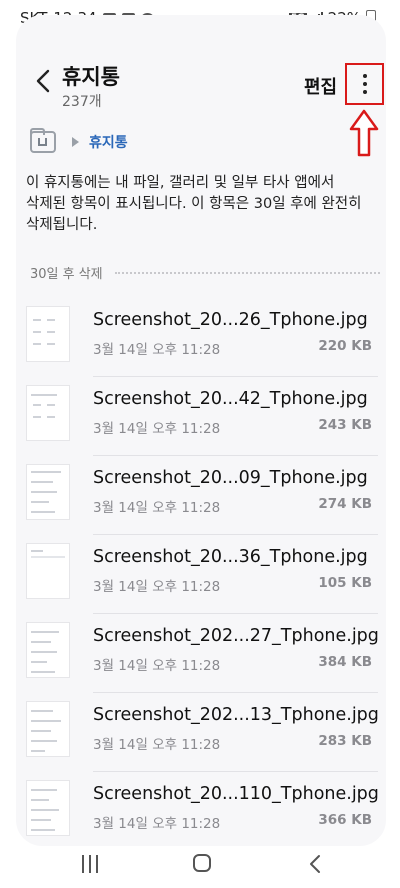 The height and width of the screenshot is (888, 400). Describe the element at coordinates (202, 863) in the screenshot. I see `home-button` at that location.